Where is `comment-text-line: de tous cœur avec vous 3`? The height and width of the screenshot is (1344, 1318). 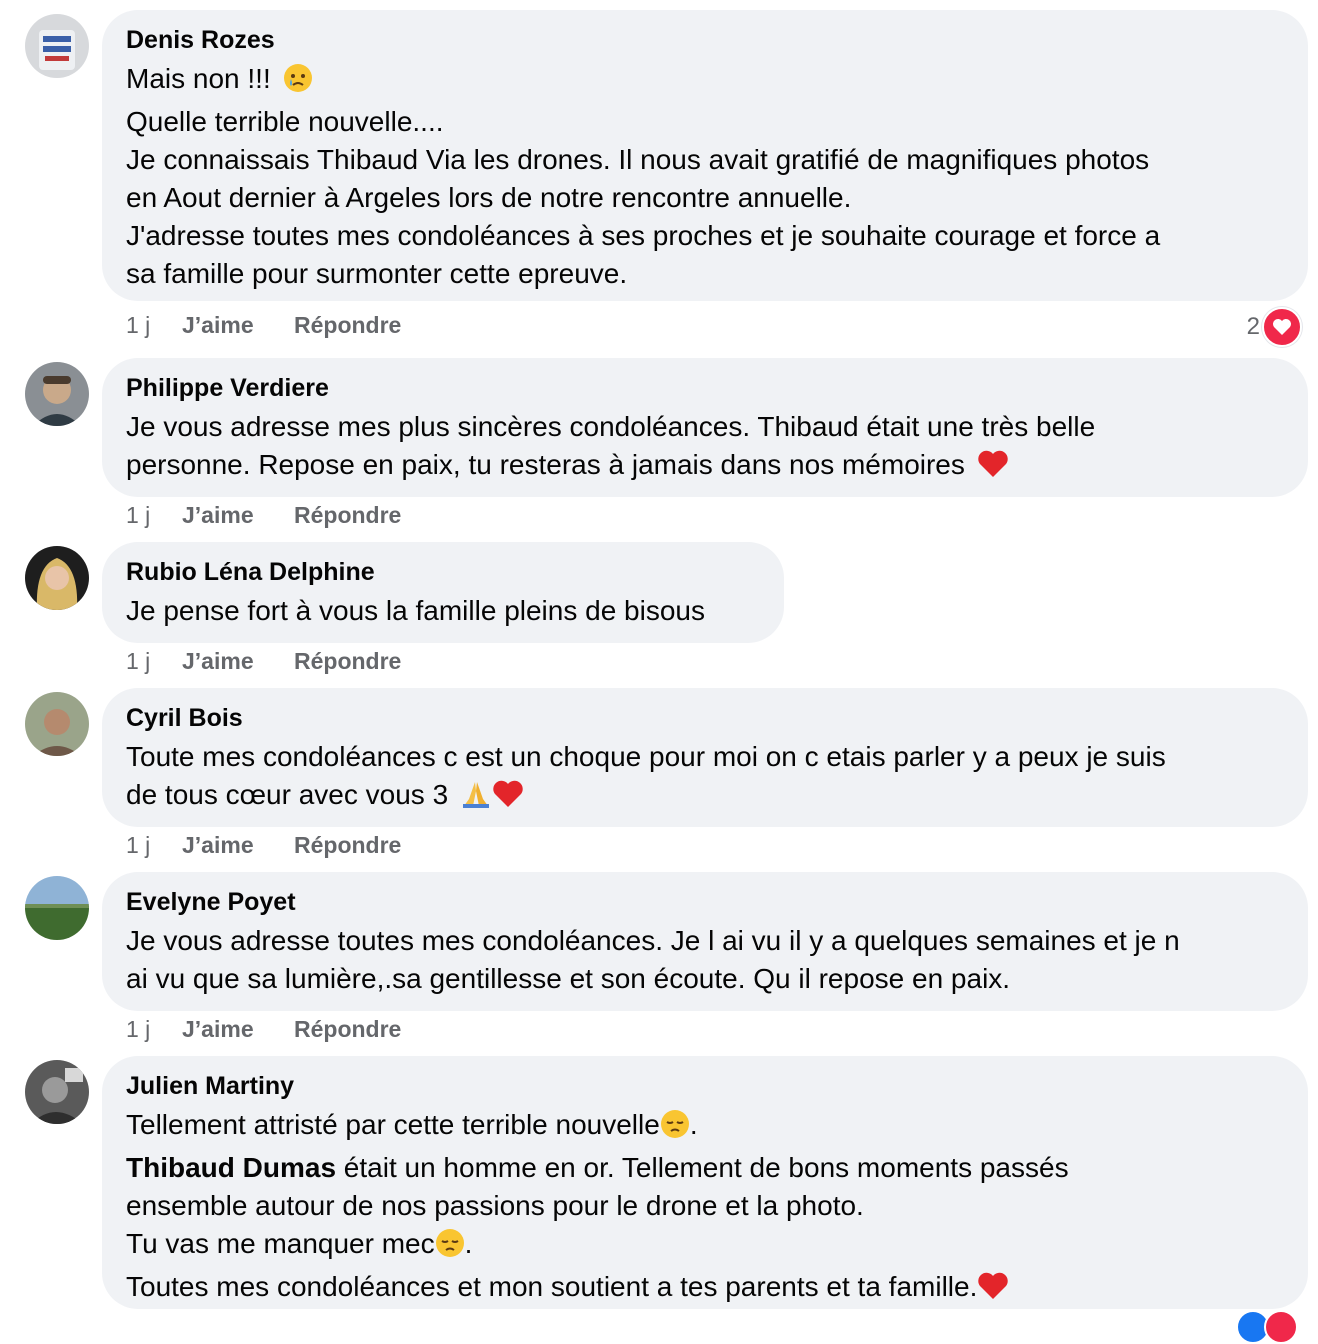
comment-text-line: de tous cœur avec vous 3 is located at coordinates (705, 797).